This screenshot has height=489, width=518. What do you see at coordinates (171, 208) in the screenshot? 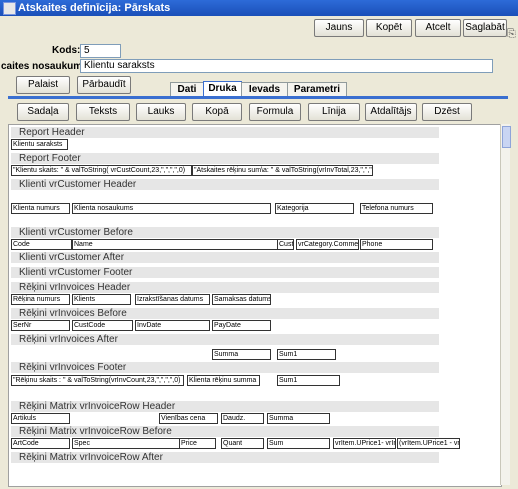
I see `report-element: Klienta nosaukums` at bounding box center [171, 208].